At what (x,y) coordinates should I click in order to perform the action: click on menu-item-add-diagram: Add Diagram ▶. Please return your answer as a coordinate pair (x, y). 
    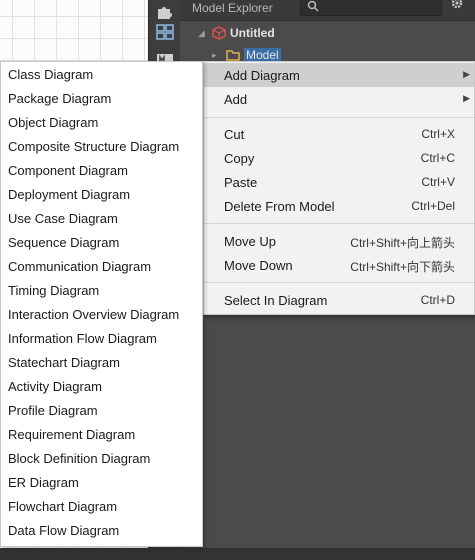
    Looking at the image, I should click on (339, 75).